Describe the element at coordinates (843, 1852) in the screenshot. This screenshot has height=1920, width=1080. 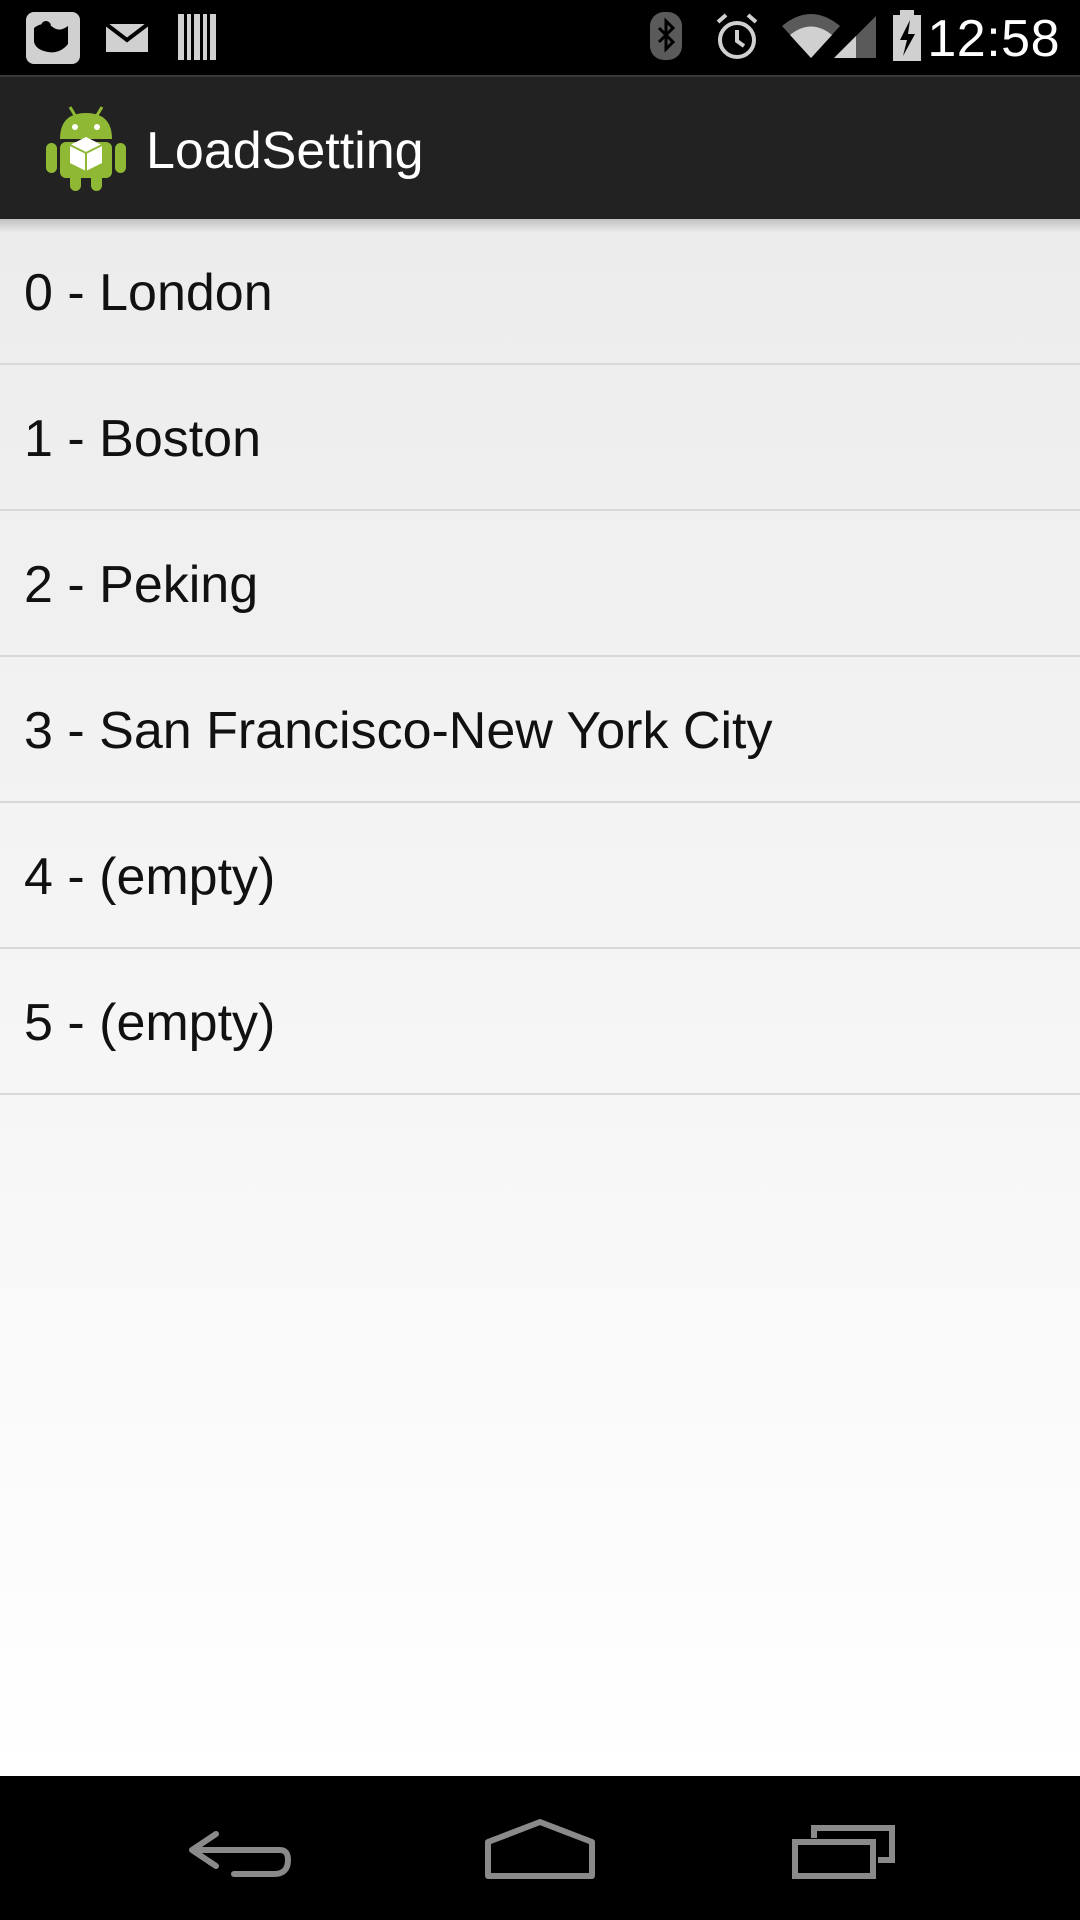
I see `recents-icon` at that location.